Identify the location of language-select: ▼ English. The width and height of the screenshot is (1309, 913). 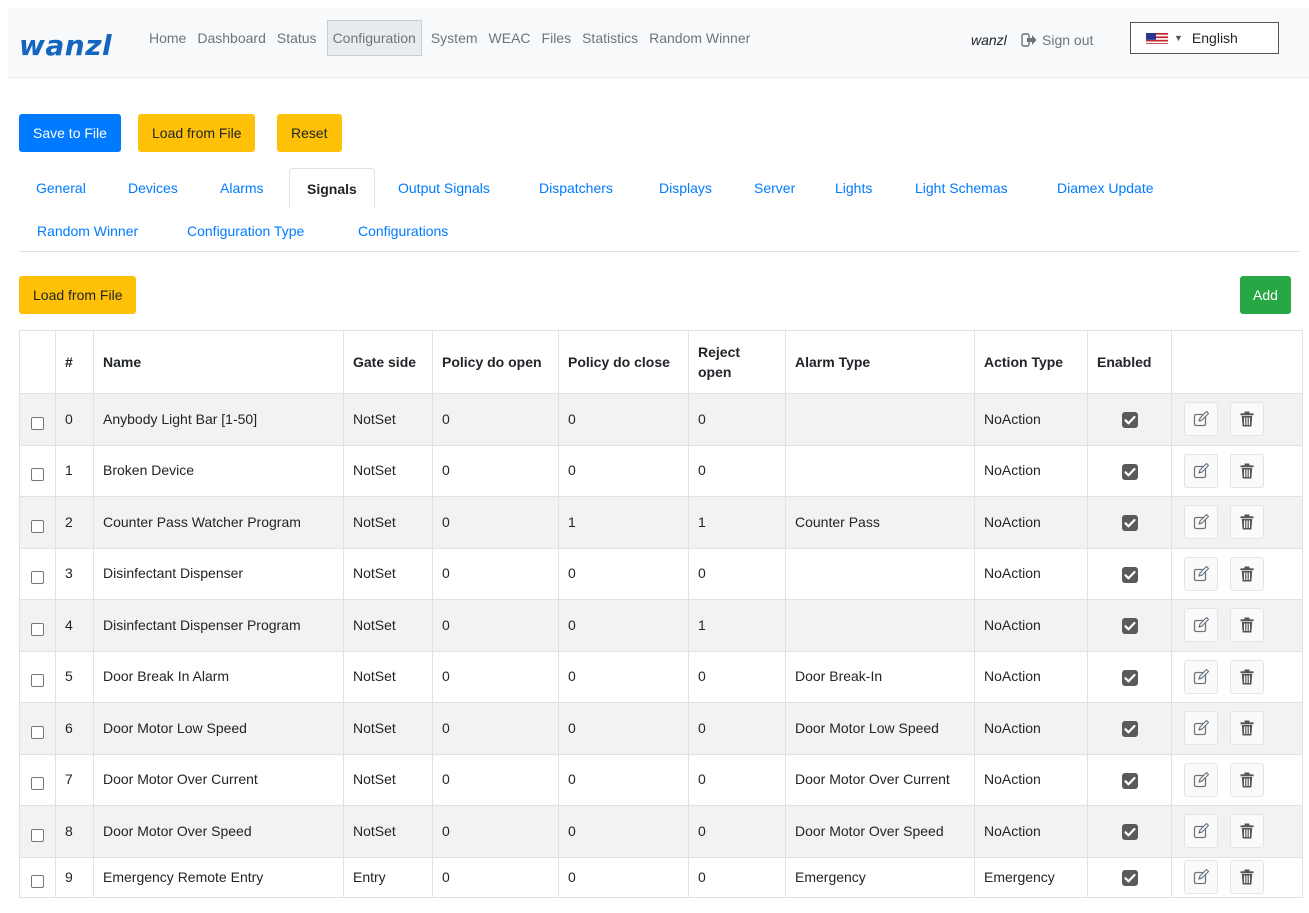
(1204, 38).